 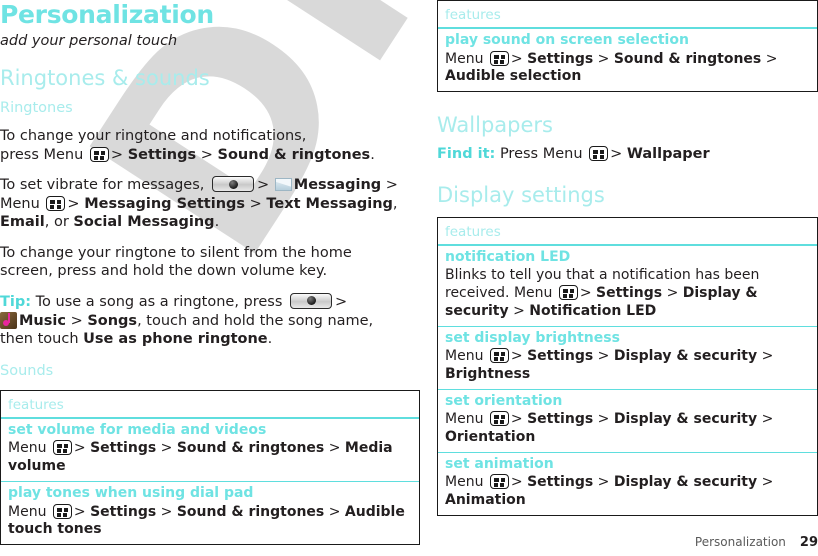 What do you see at coordinates (8, 320) in the screenshot?
I see `music-app-icon` at bounding box center [8, 320].